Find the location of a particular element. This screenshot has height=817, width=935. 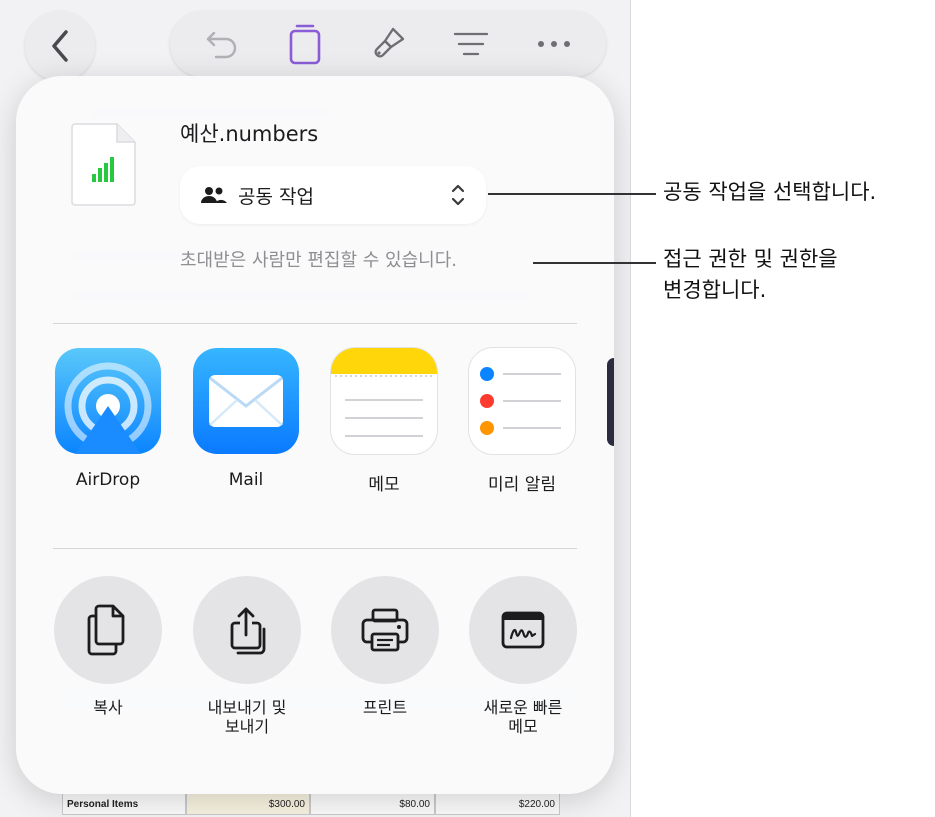

action-copy: 복사 is located at coordinates (108, 646).